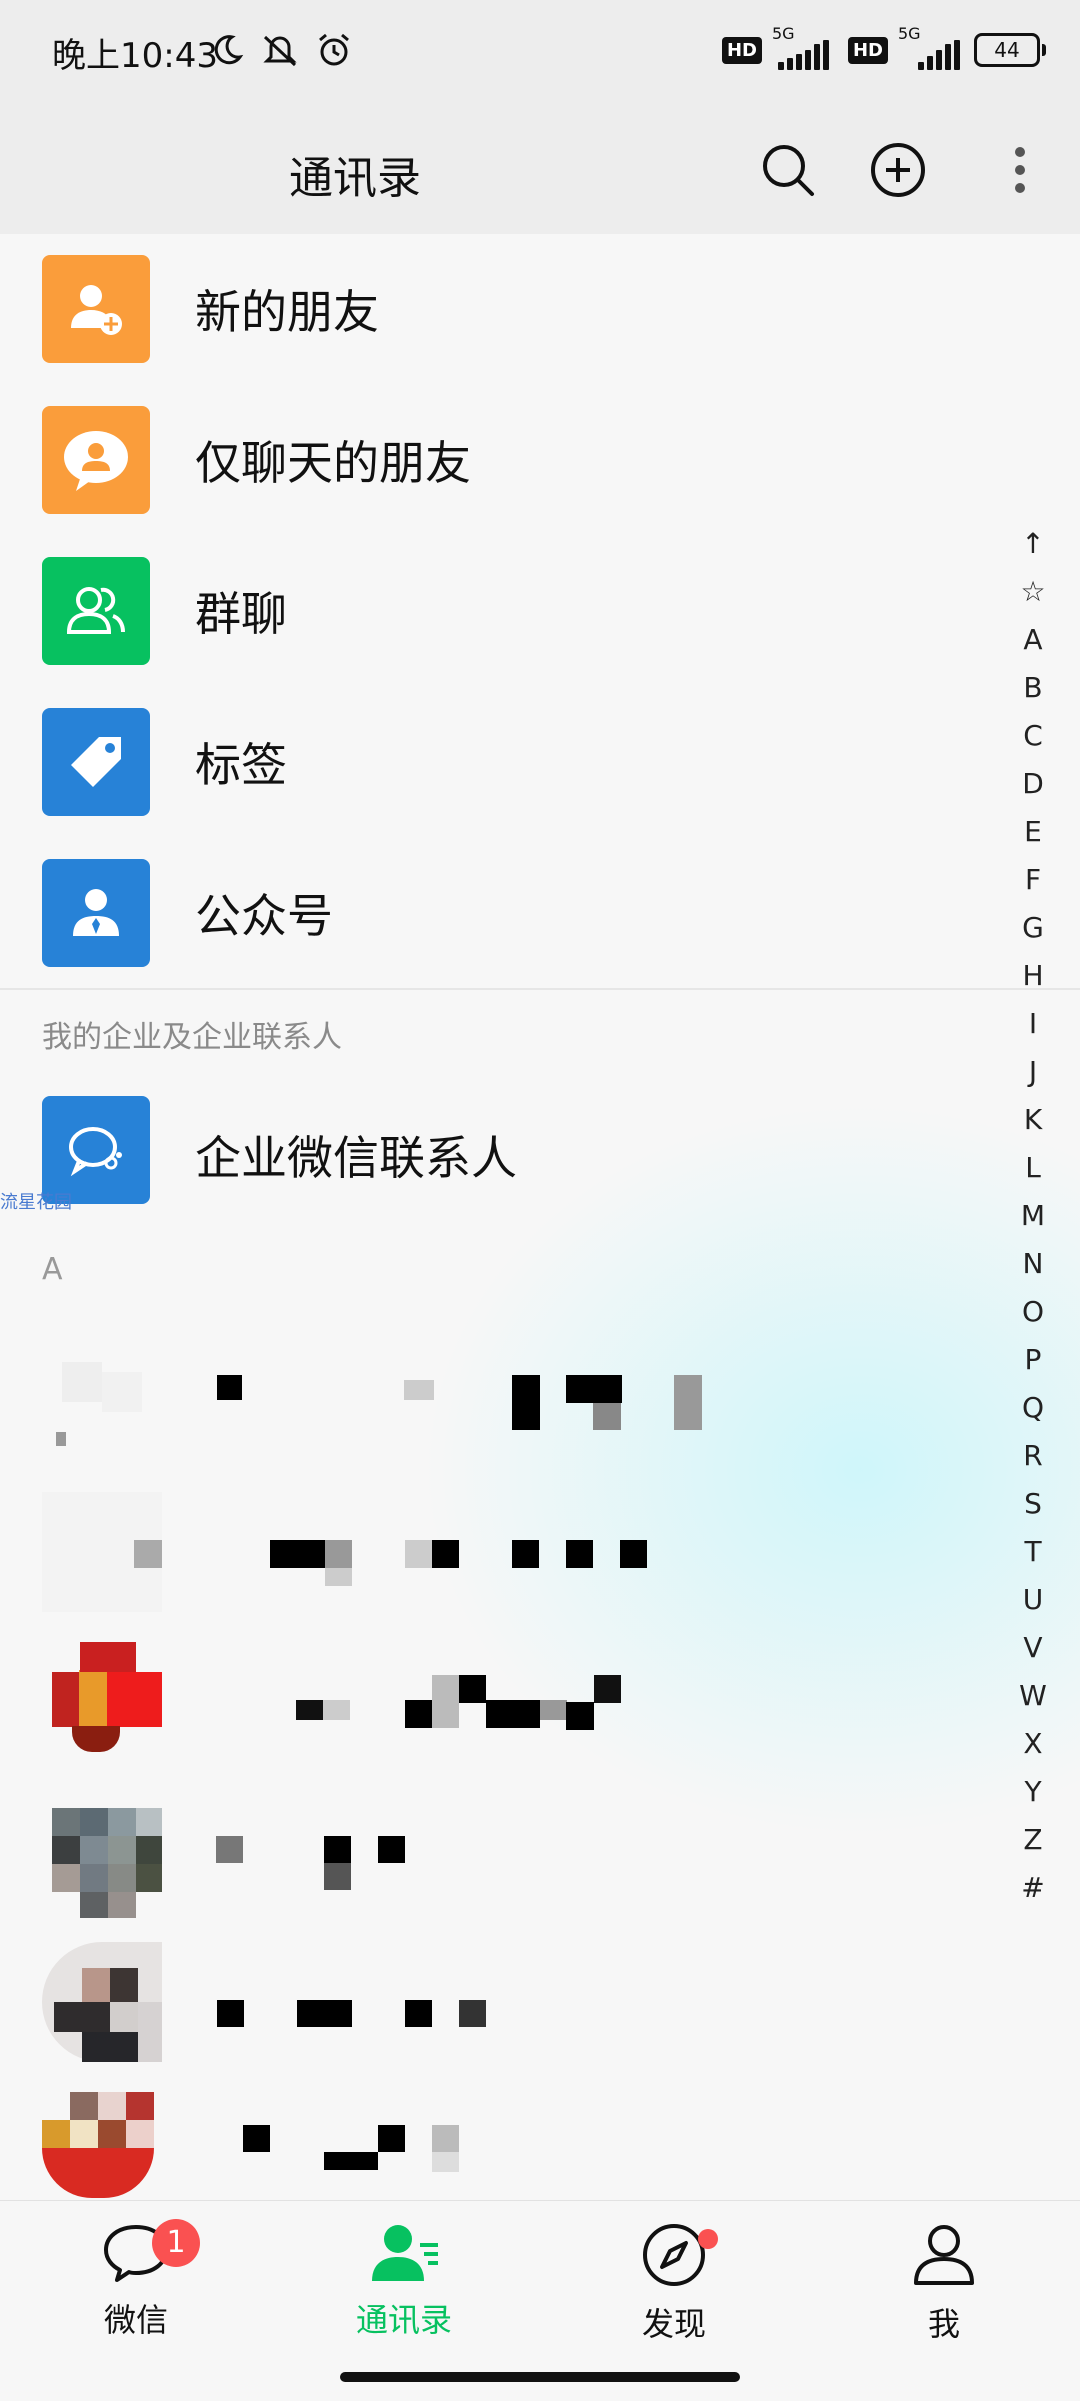  I want to click on floating-text: 流星花园, so click(36, 1202).